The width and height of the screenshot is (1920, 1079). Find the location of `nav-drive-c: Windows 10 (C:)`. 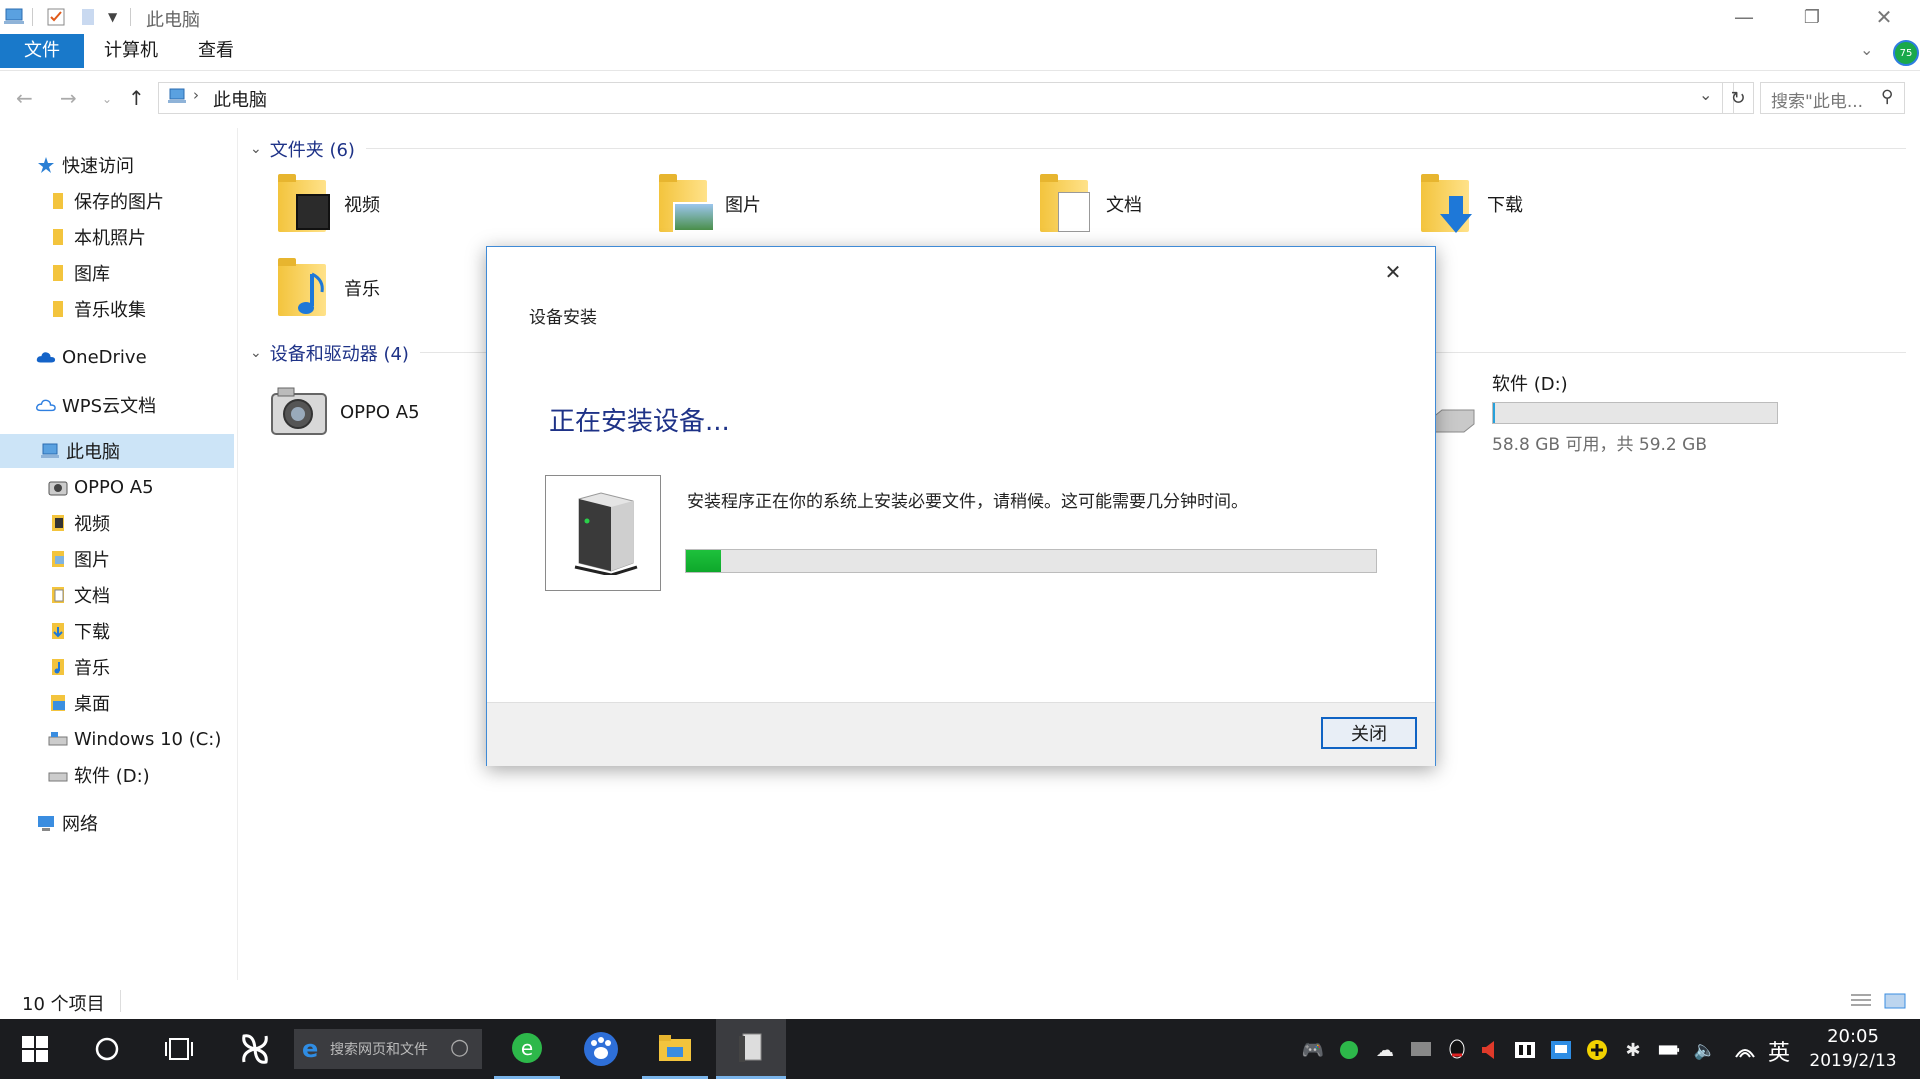

nav-drive-c: Windows 10 (C:) is located at coordinates (134, 739).